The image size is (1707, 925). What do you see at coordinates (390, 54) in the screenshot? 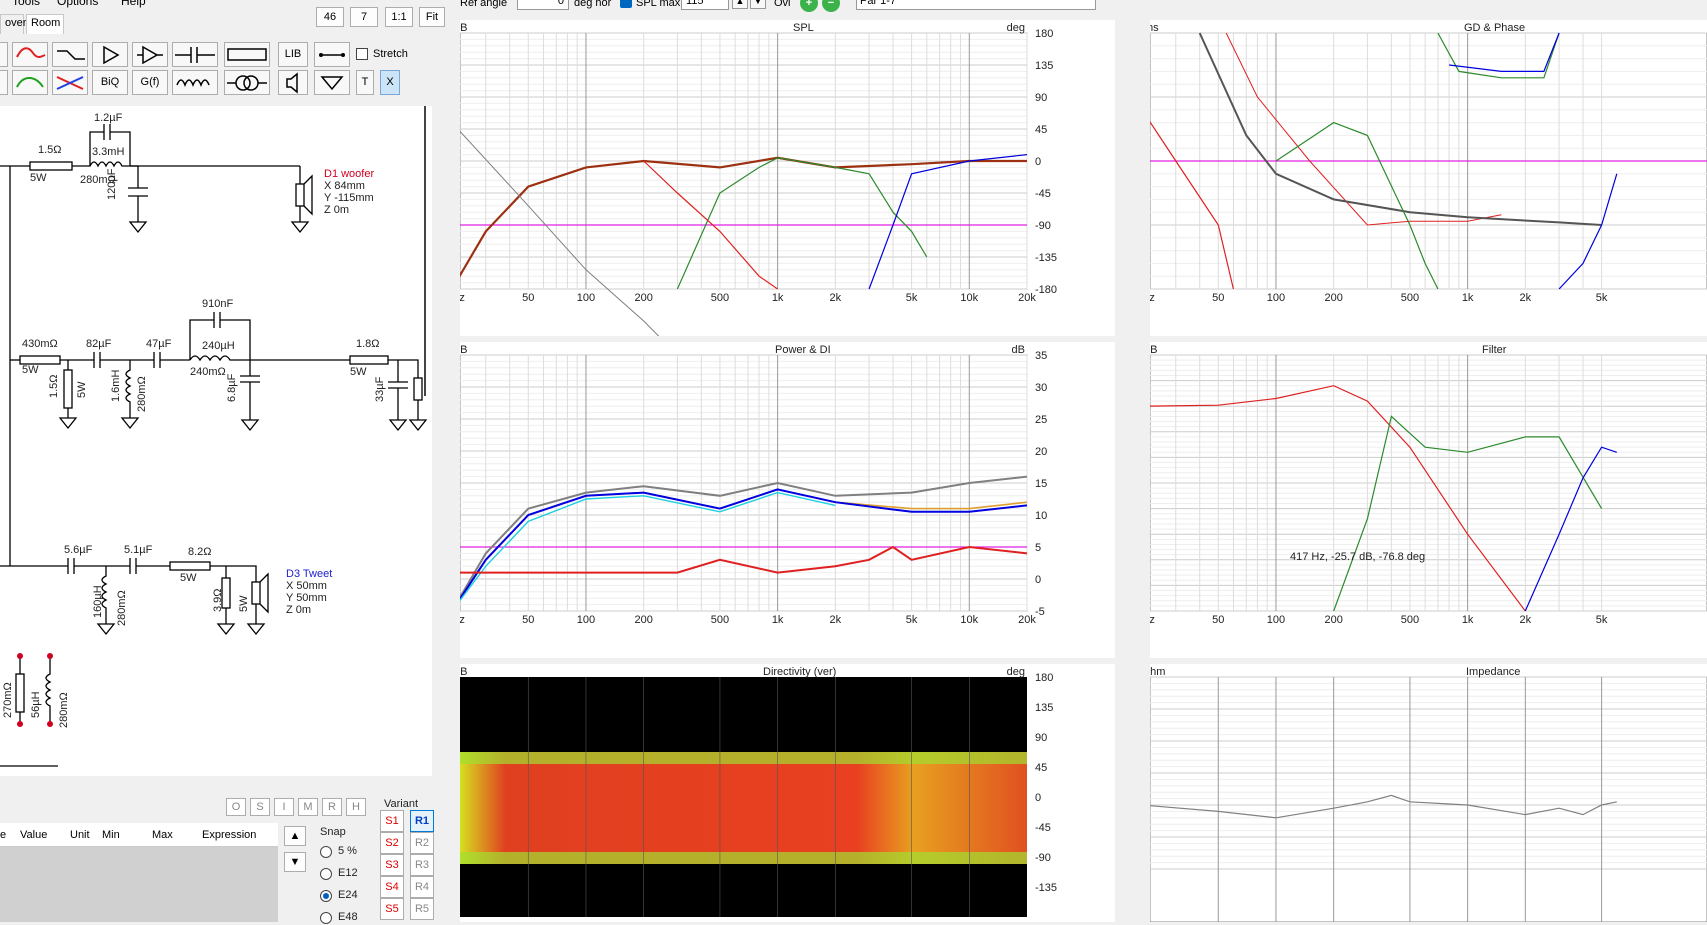
I see `stretch-label: Stretch` at bounding box center [390, 54].